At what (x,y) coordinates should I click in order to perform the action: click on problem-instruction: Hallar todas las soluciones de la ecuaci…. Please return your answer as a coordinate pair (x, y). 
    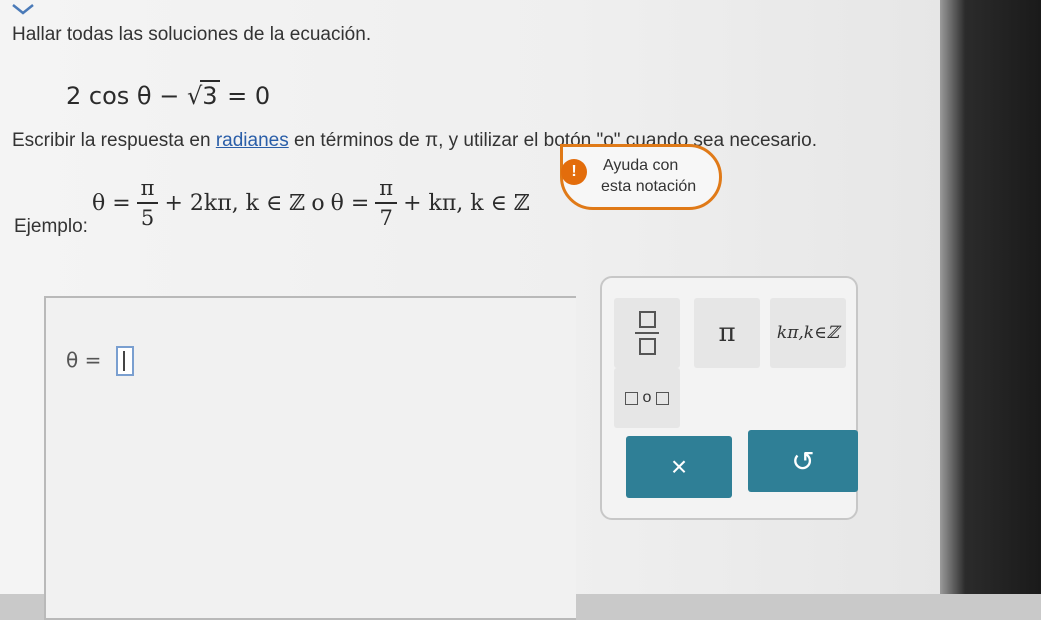
    Looking at the image, I should click on (192, 34).